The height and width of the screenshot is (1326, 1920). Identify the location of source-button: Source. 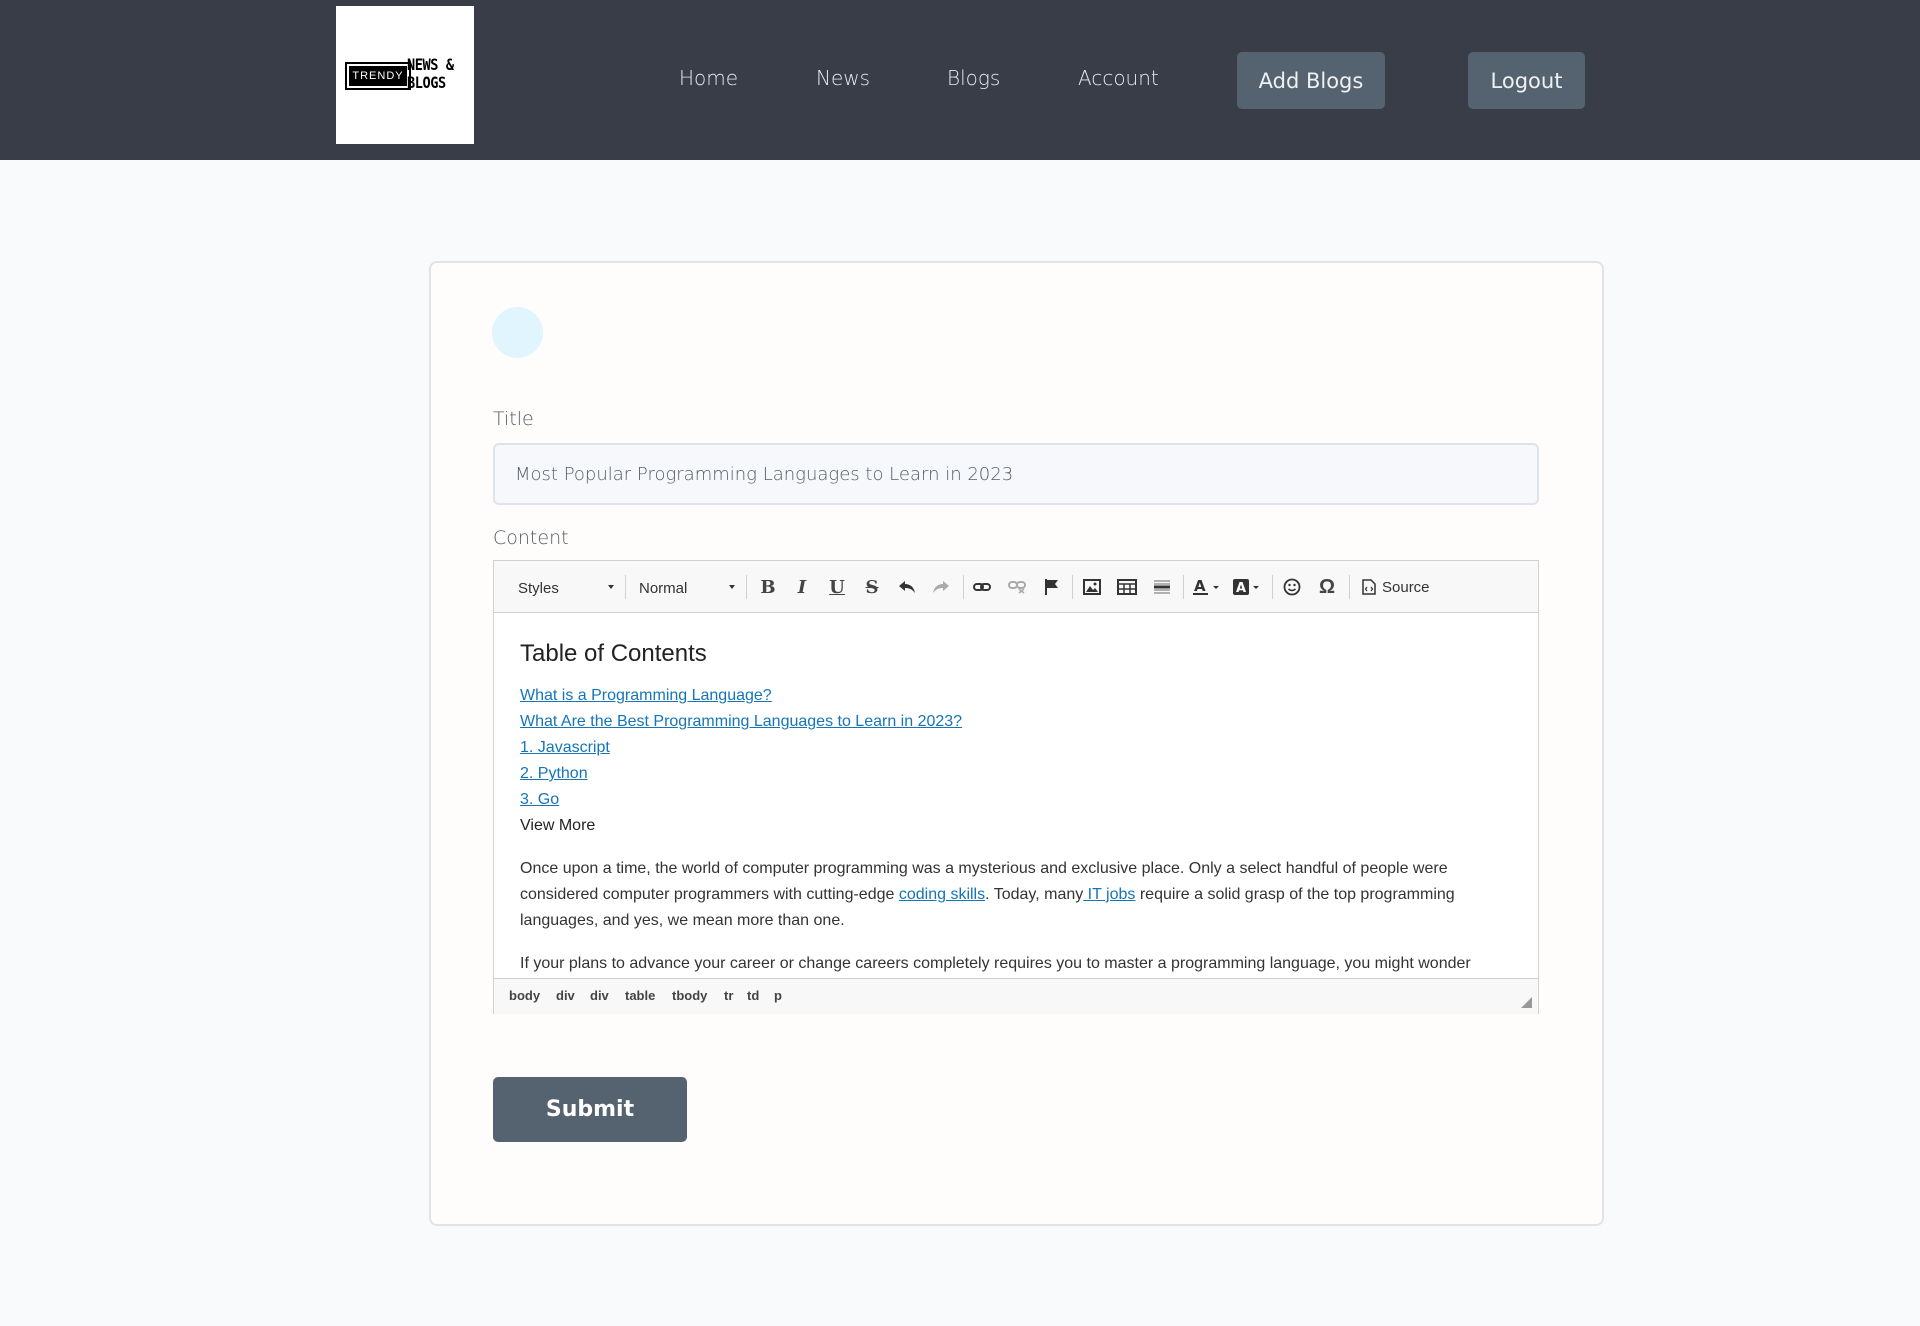
(1396, 587).